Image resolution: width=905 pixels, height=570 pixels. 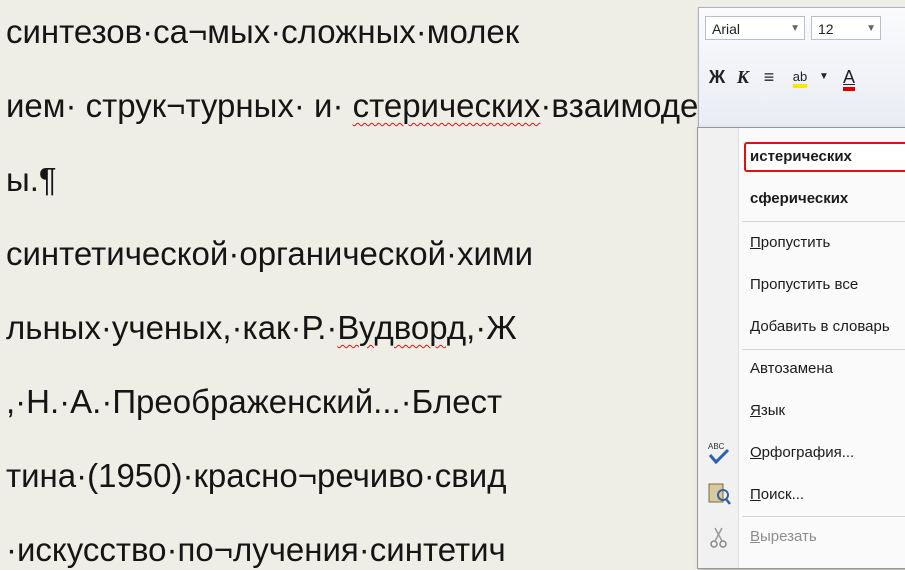 I want to click on text-run: синтезов·са¬мых·сложных·молек, so click(x=263, y=31).